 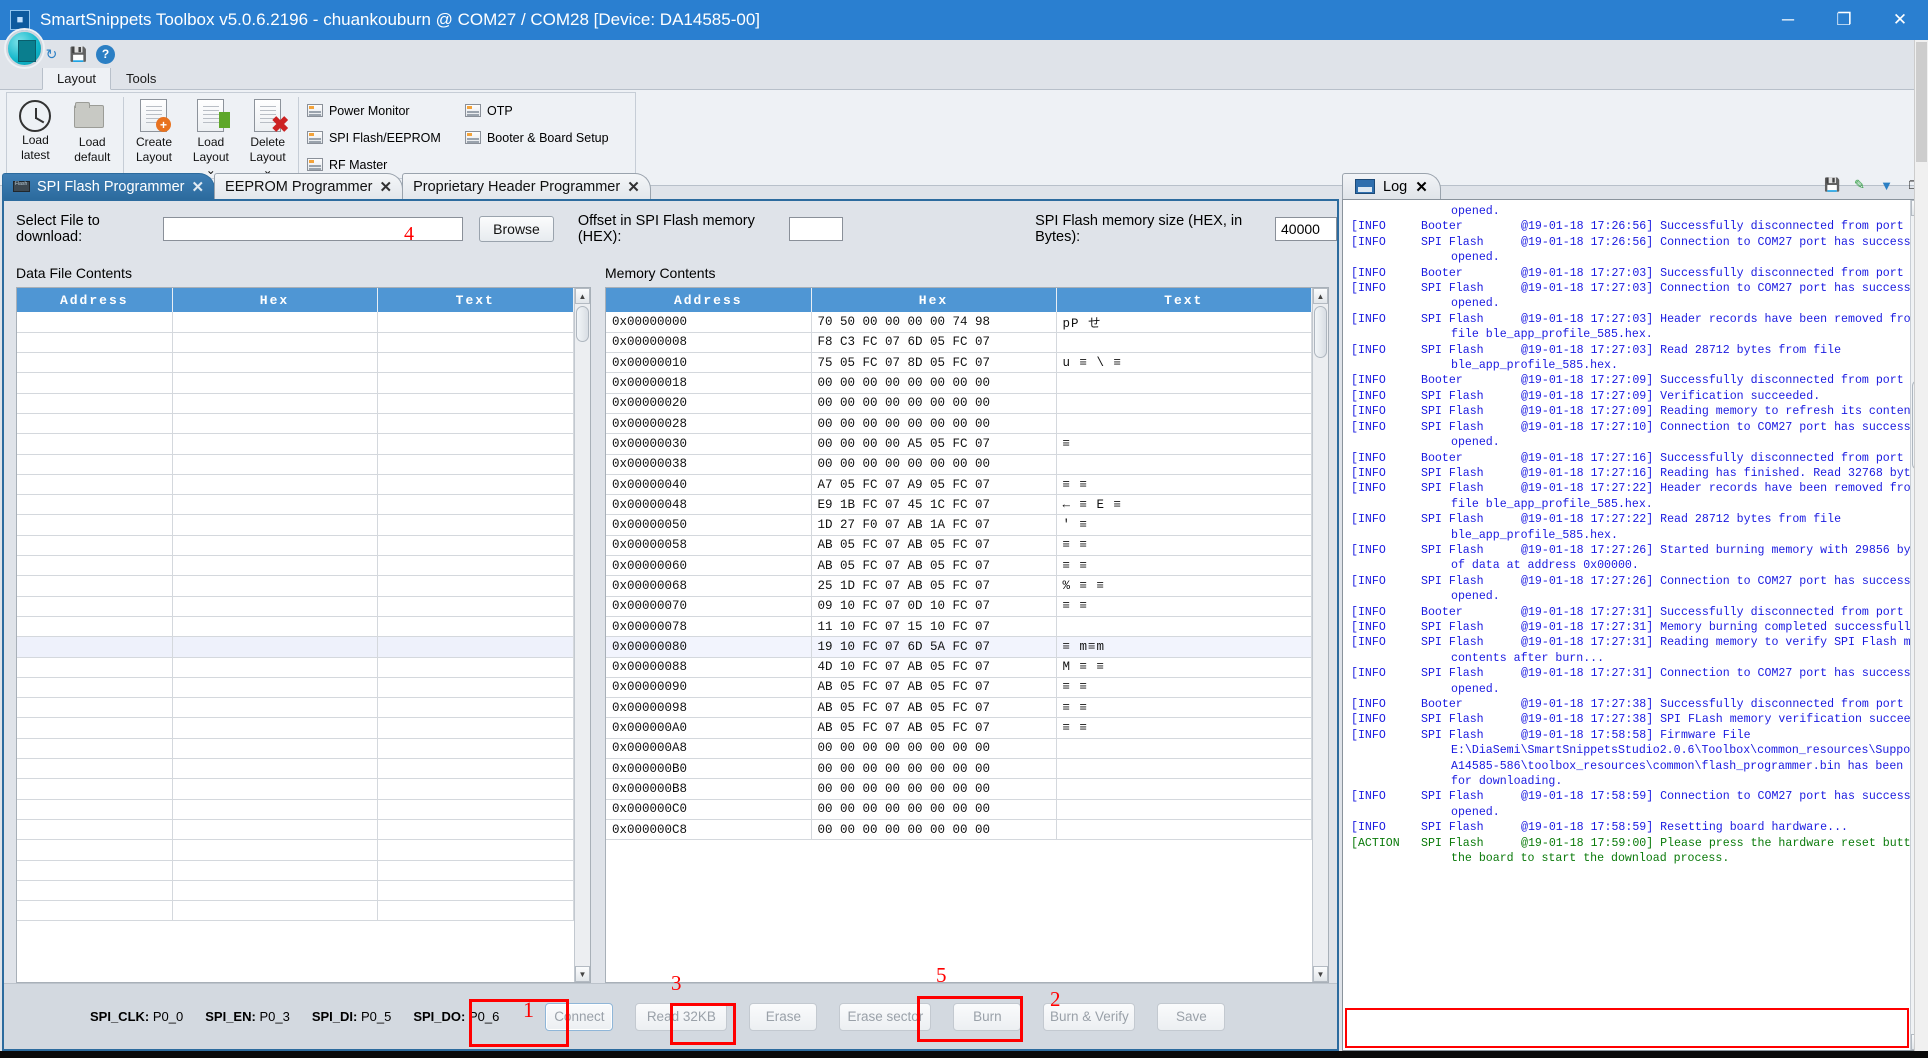 I want to click on filter-log-icon: ▼, so click(x=1886, y=185).